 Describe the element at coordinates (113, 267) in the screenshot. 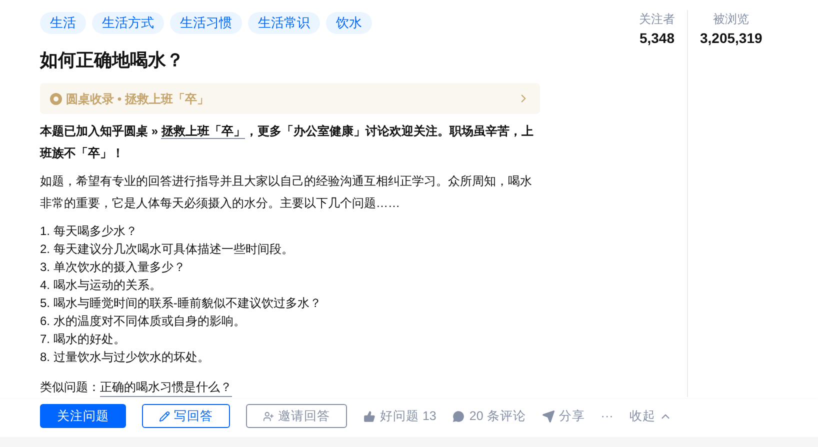

I see `question-list-item: 3. 单次饮水的摄入量多少？` at that location.